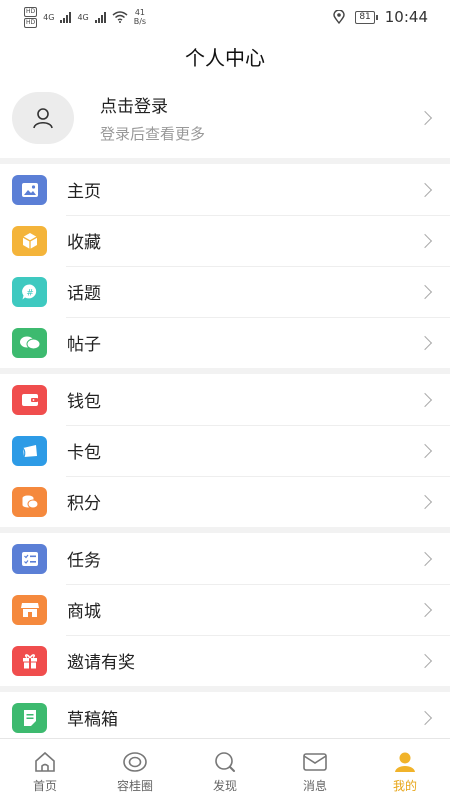 The width and height of the screenshot is (450, 800). I want to click on status-left: HD HD 4G 4G 41 B/s, so click(85, 17).